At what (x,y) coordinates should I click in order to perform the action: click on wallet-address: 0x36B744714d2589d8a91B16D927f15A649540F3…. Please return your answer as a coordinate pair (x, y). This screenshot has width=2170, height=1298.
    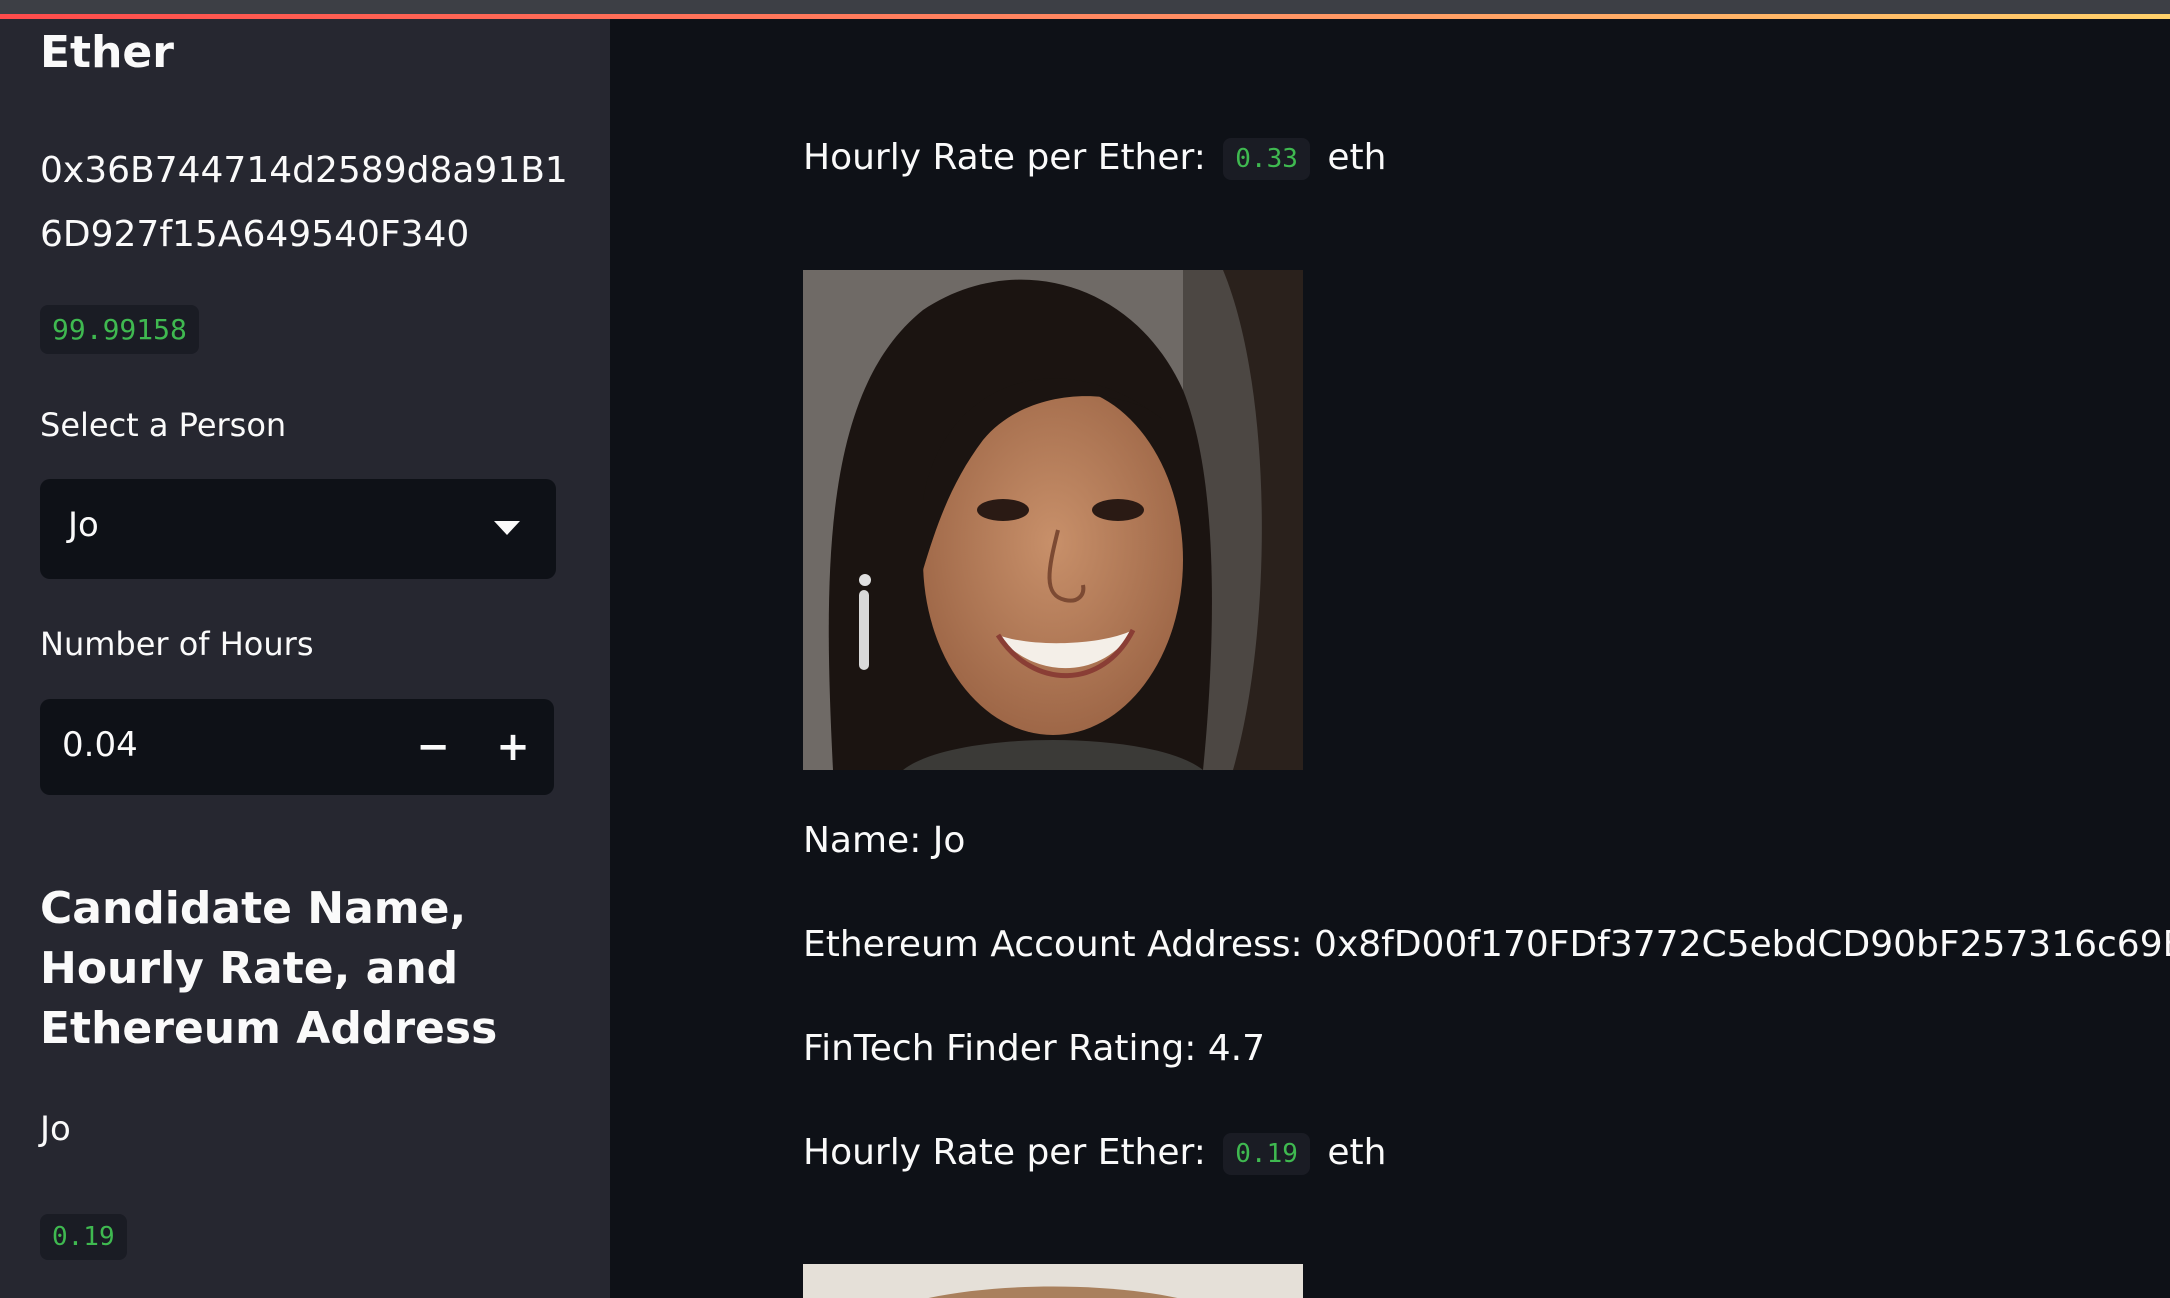
    Looking at the image, I should click on (304, 202).